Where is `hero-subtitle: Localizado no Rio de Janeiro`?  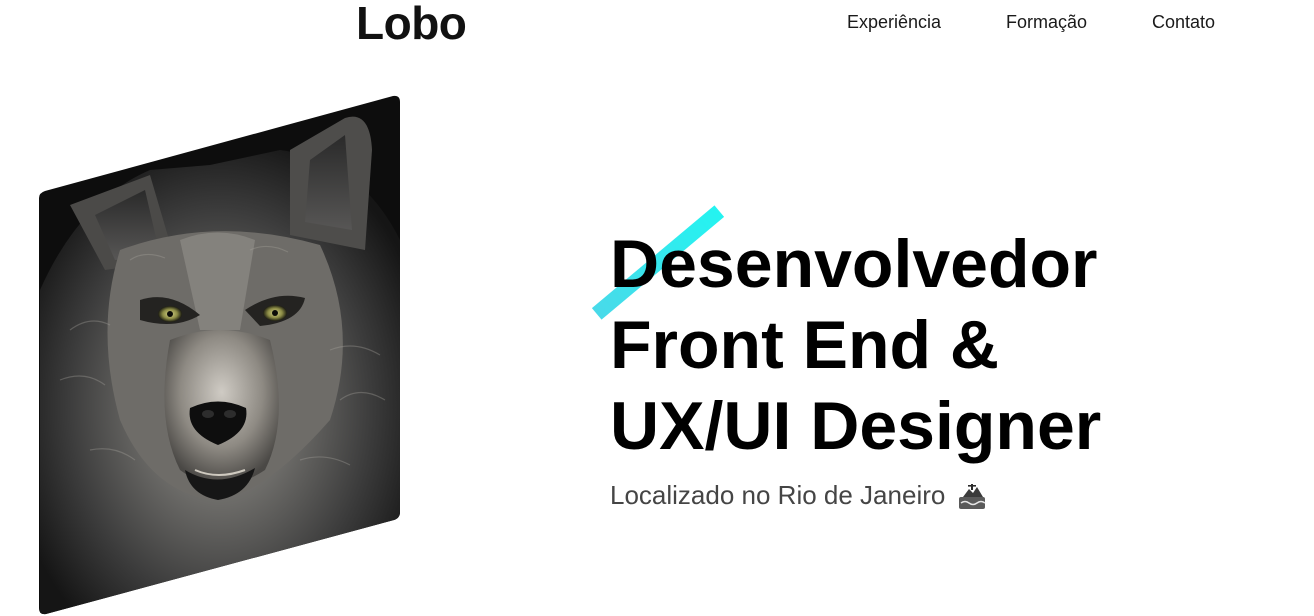 hero-subtitle: Localizado no Rio de Janeiro is located at coordinates (798, 495).